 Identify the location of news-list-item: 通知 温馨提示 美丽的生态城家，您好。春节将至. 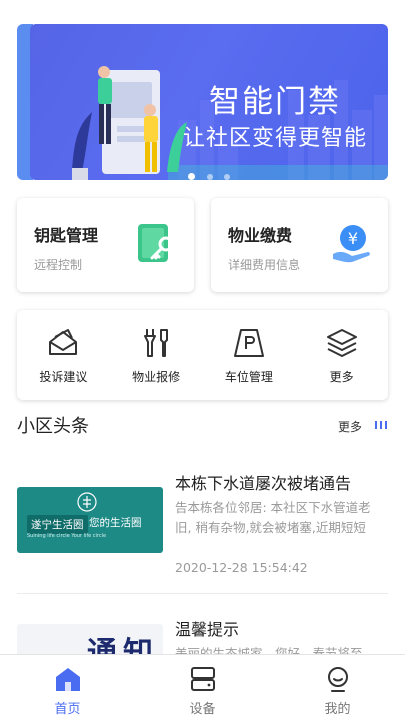
(202, 626).